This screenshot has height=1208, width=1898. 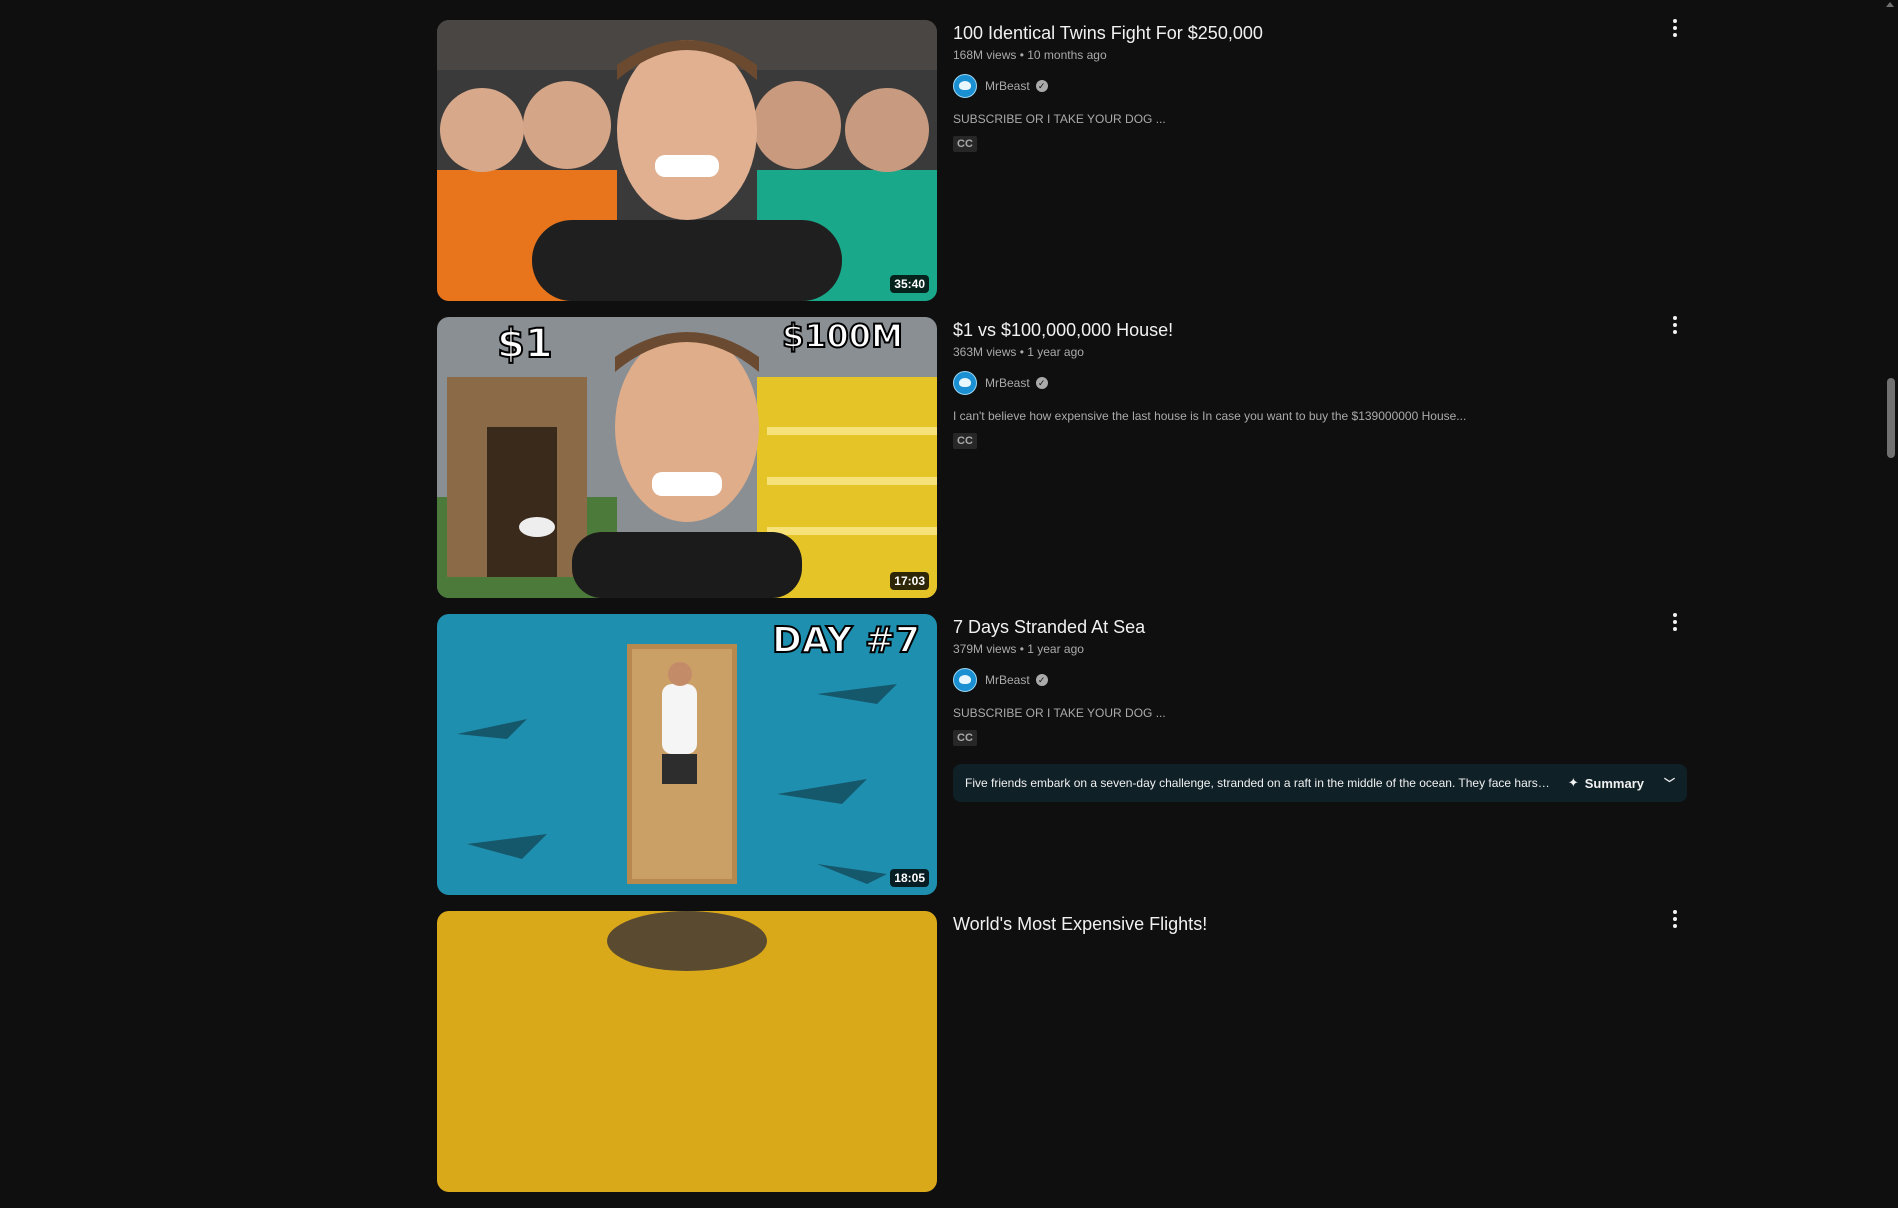 I want to click on video-duration: 35:40, so click(x=909, y=284).